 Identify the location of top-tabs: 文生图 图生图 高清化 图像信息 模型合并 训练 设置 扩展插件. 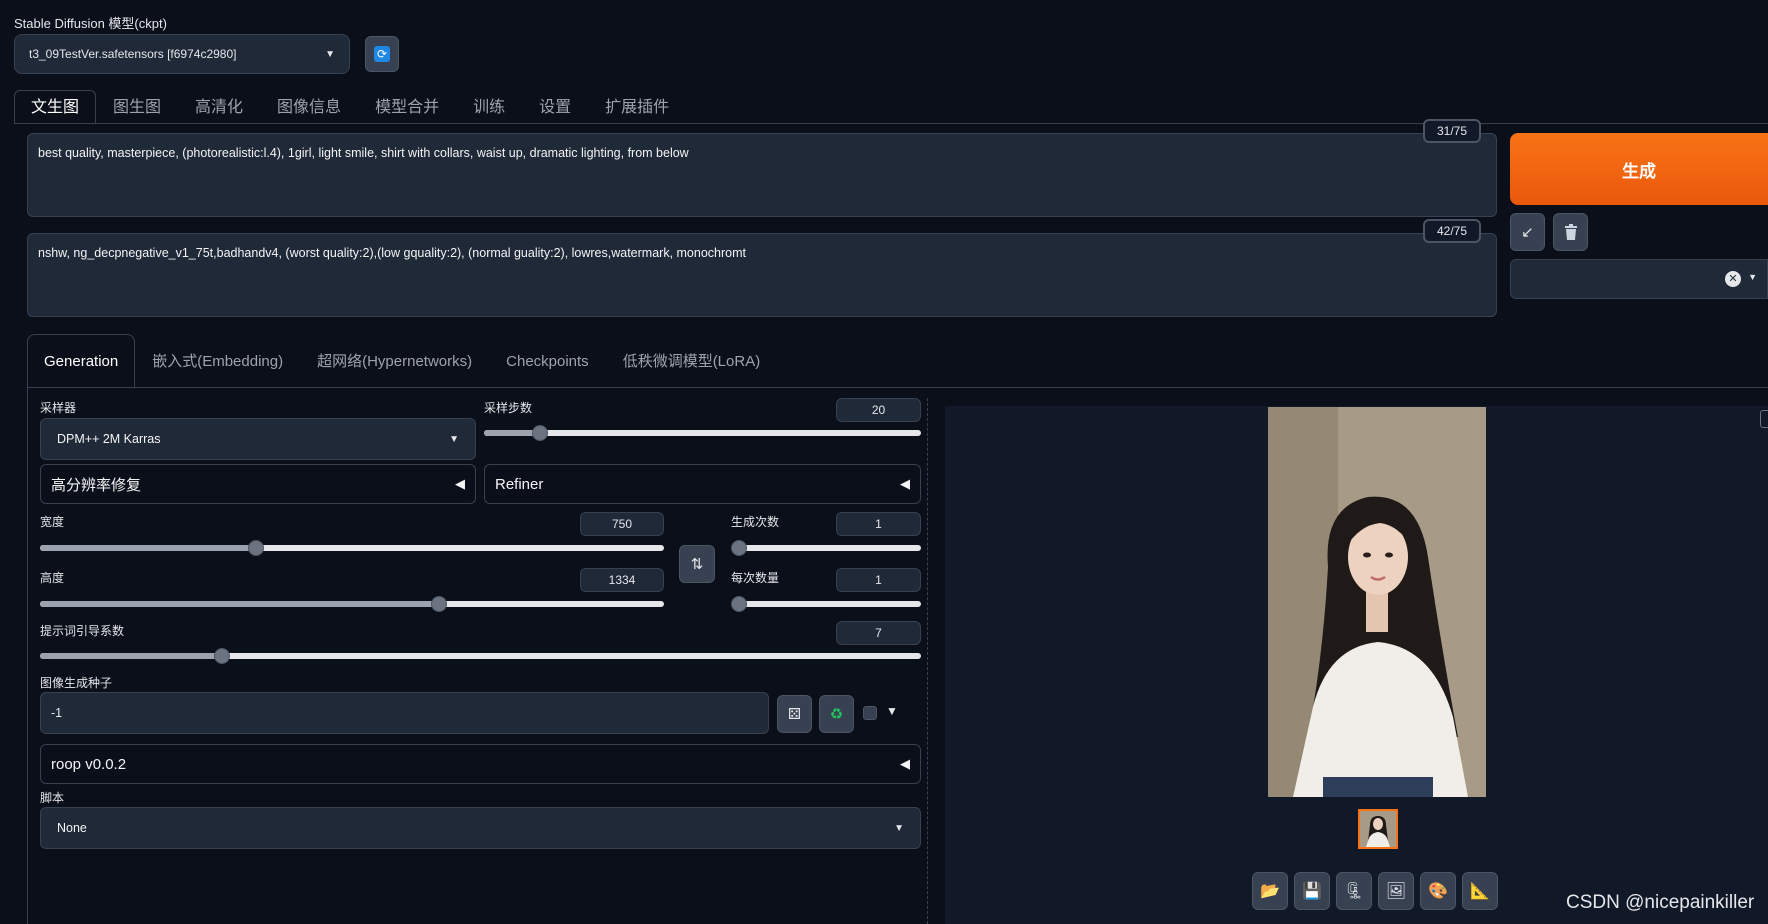
(350, 107).